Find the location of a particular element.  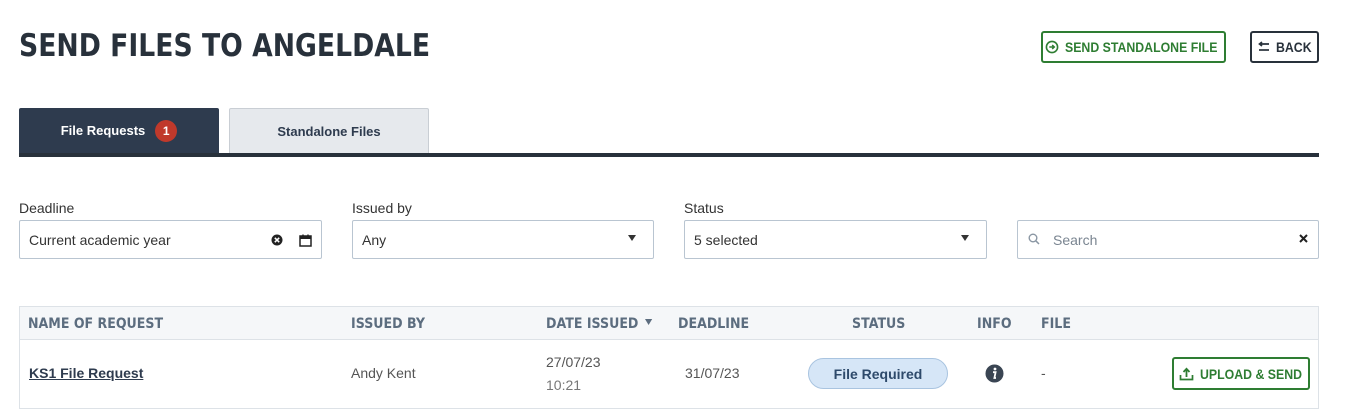

time-issued-cell: 10:21 is located at coordinates (564, 385).